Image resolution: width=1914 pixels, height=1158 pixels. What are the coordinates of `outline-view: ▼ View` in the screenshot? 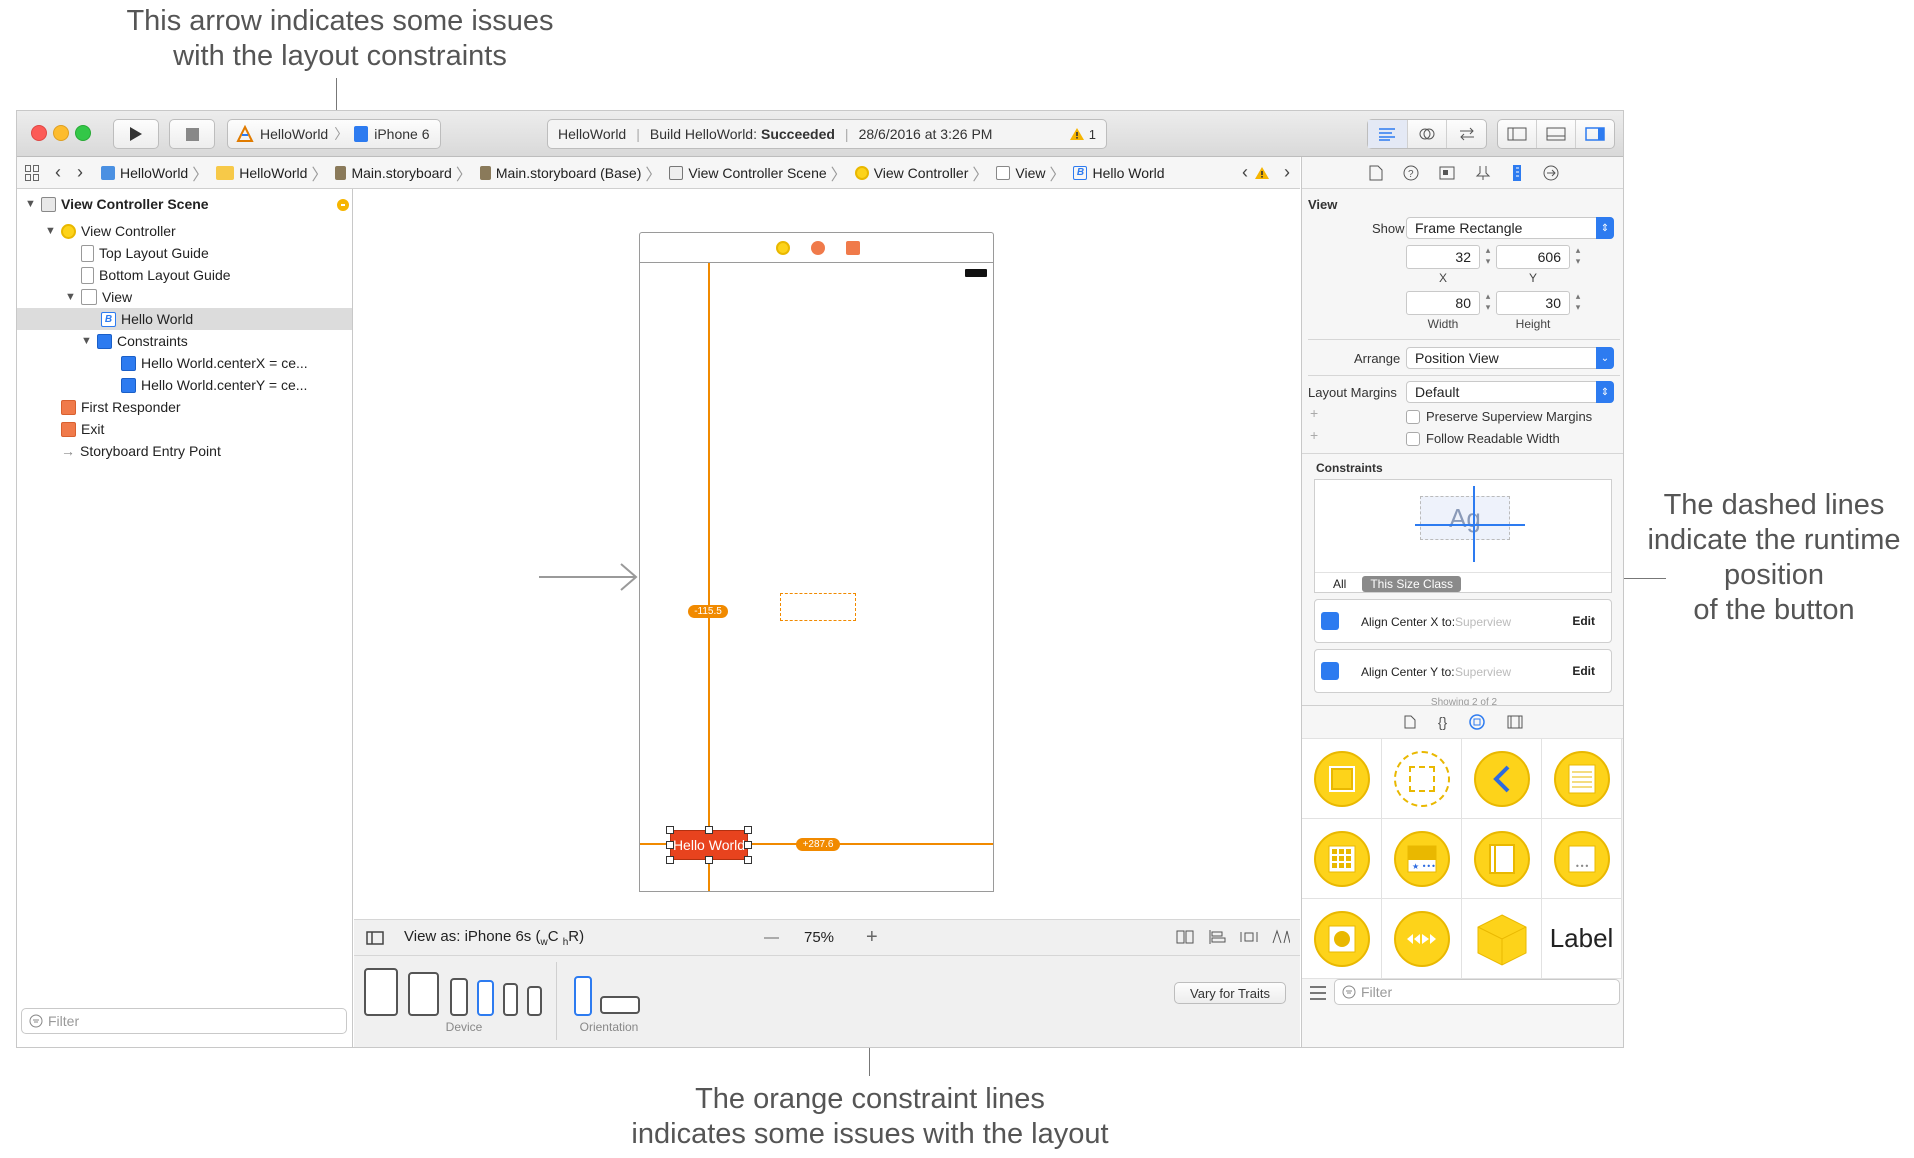 It's located at (98, 297).